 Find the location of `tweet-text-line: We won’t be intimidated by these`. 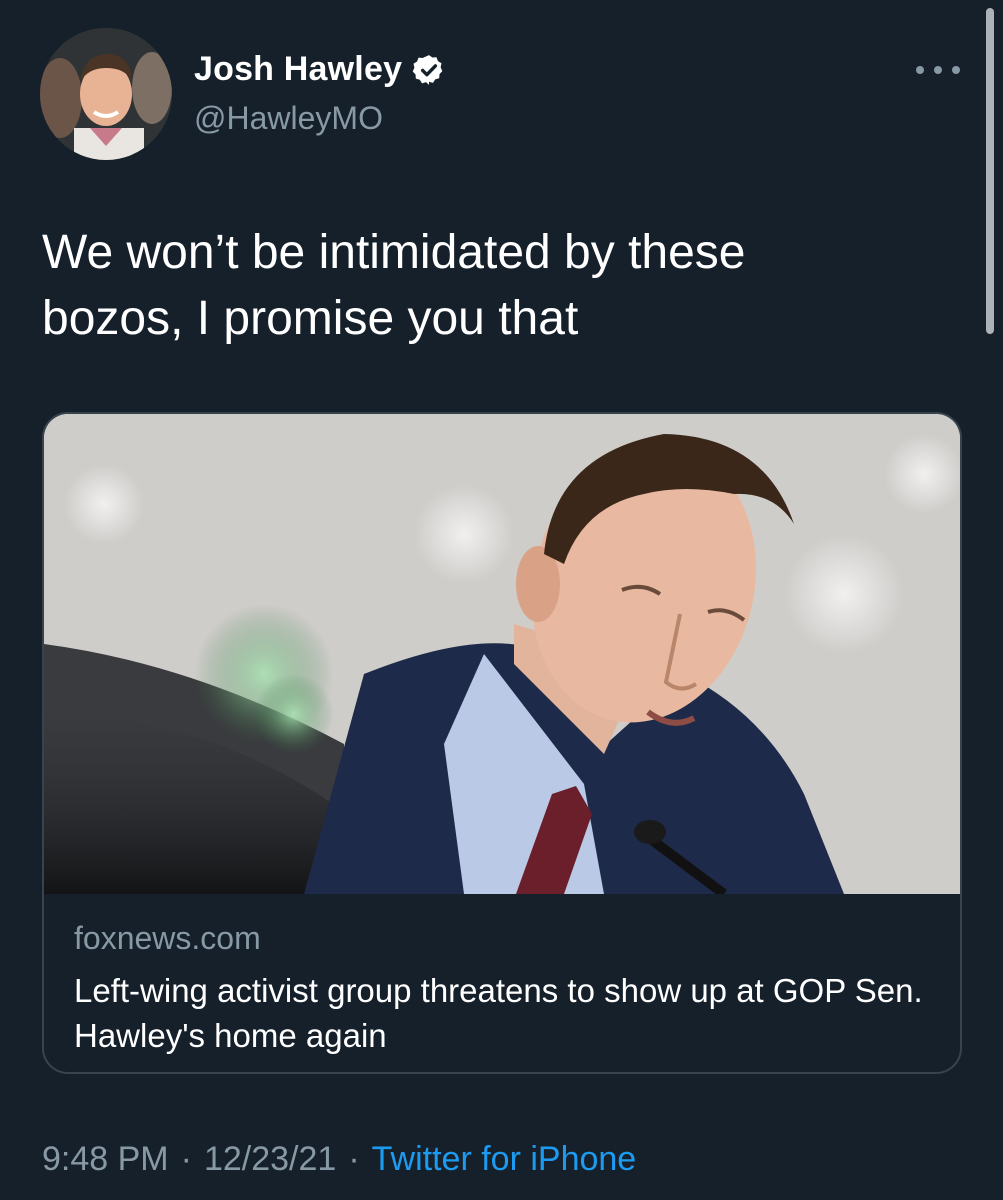

tweet-text-line: We won’t be intimidated by these is located at coordinates (394, 252).